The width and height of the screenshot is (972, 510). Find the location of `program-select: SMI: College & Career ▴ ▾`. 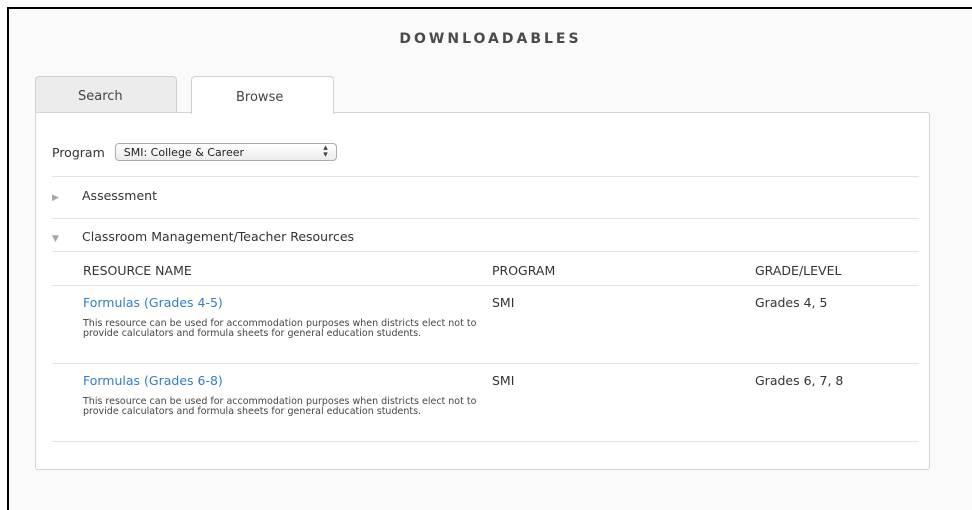

program-select: SMI: College & Career ▴ ▾ is located at coordinates (225, 152).